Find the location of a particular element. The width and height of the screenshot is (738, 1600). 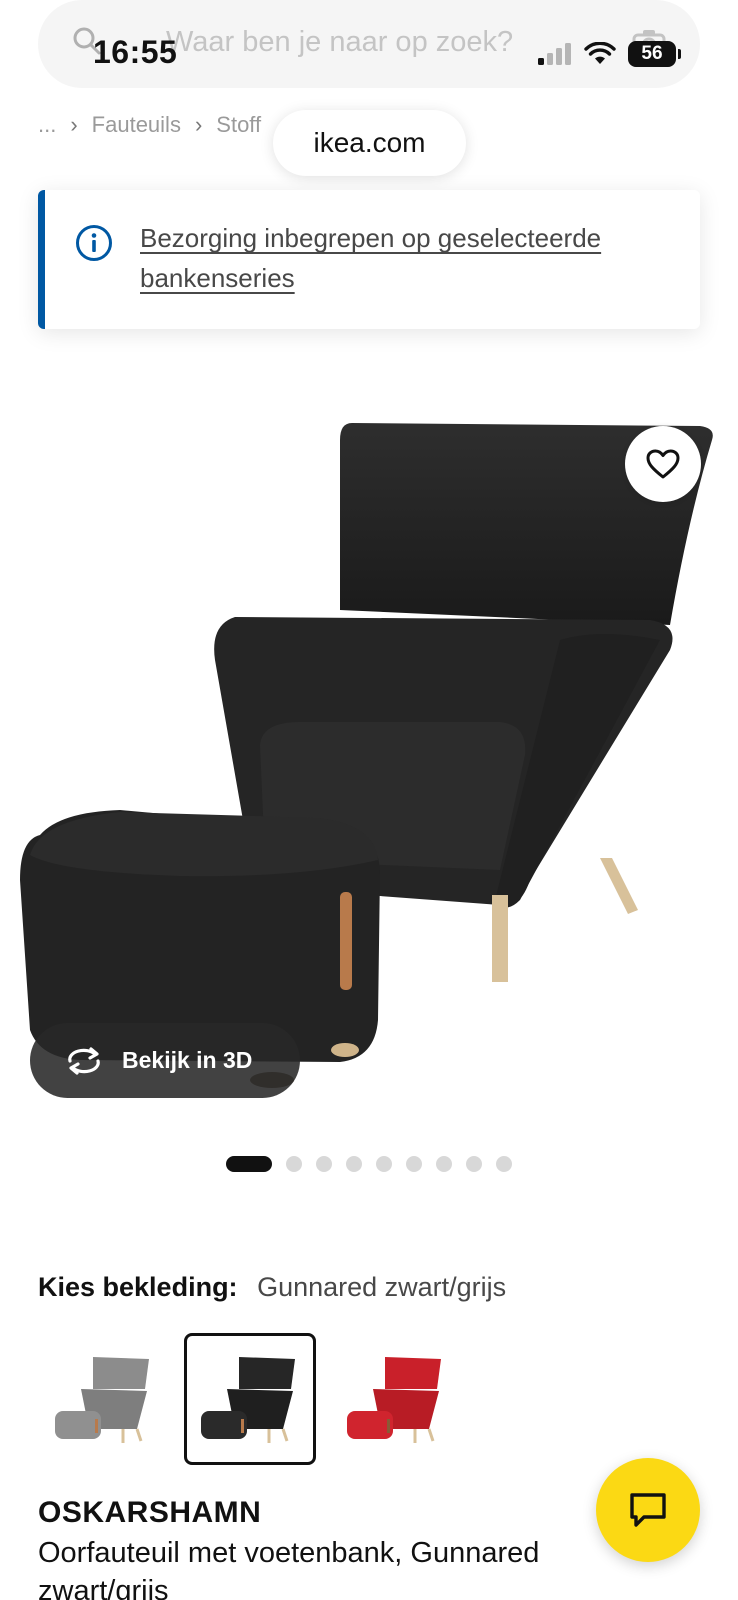

image-carousel-dots is located at coordinates (369, 1164).